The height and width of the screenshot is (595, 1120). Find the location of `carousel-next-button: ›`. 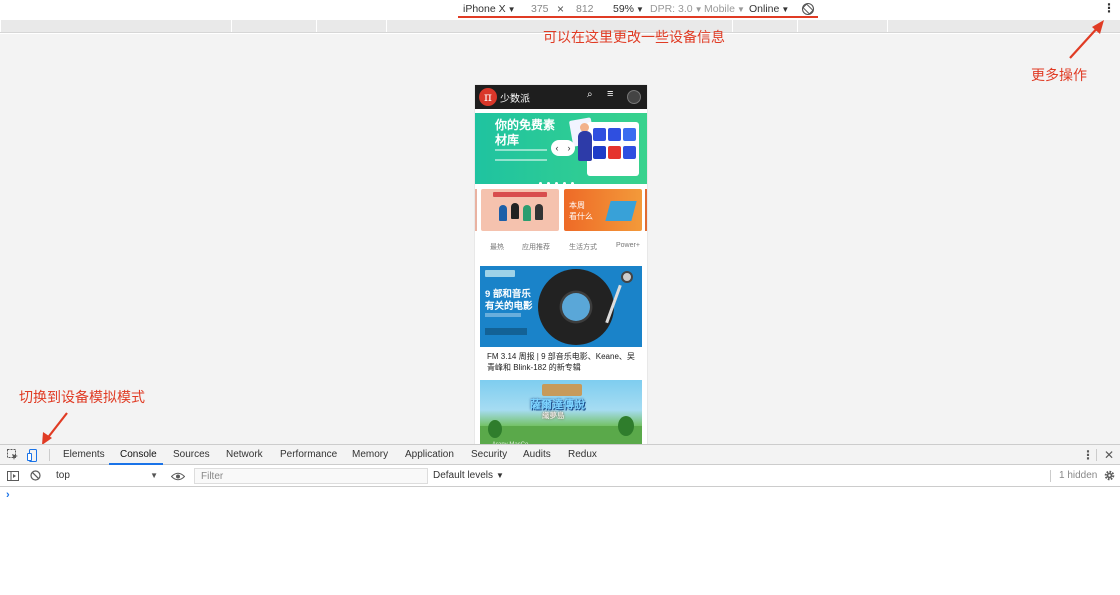

carousel-next-button: › is located at coordinates (569, 148).